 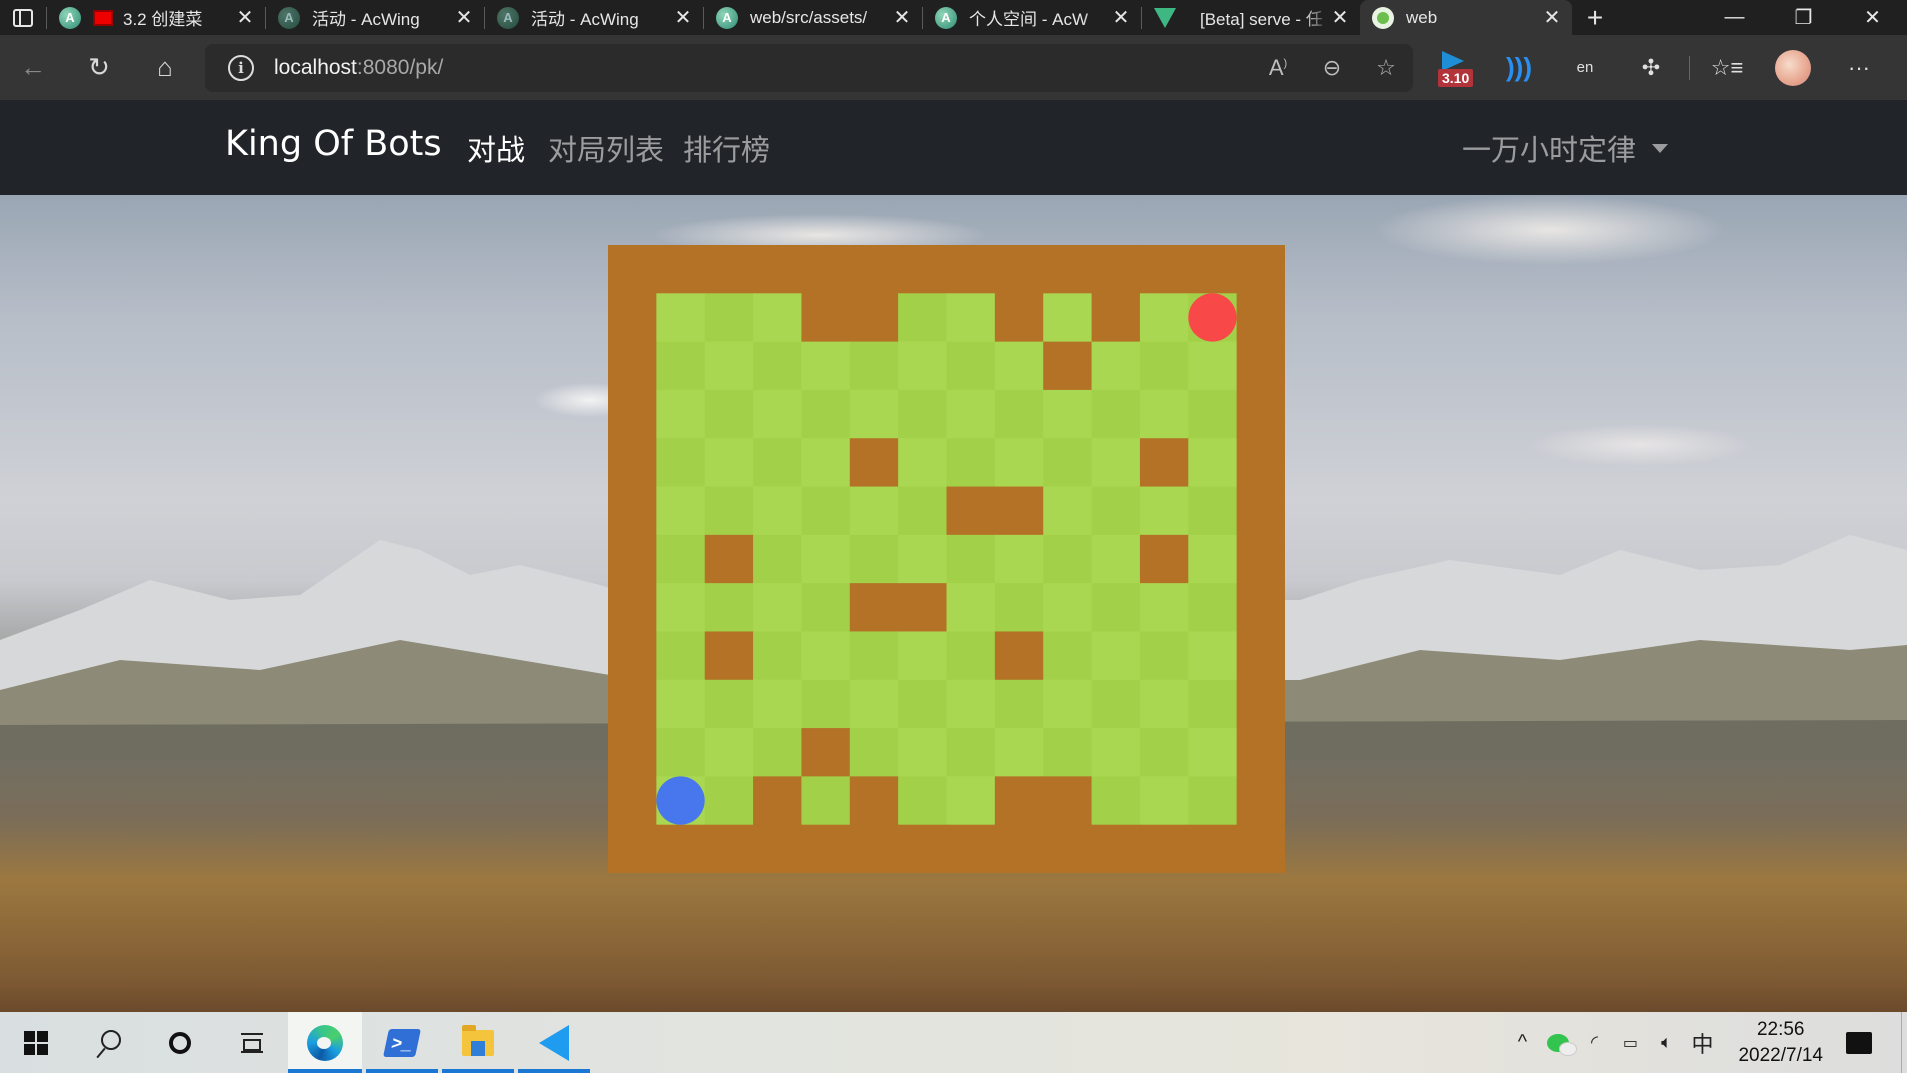 What do you see at coordinates (325, 1042) in the screenshot?
I see `taskbar-app-edge` at bounding box center [325, 1042].